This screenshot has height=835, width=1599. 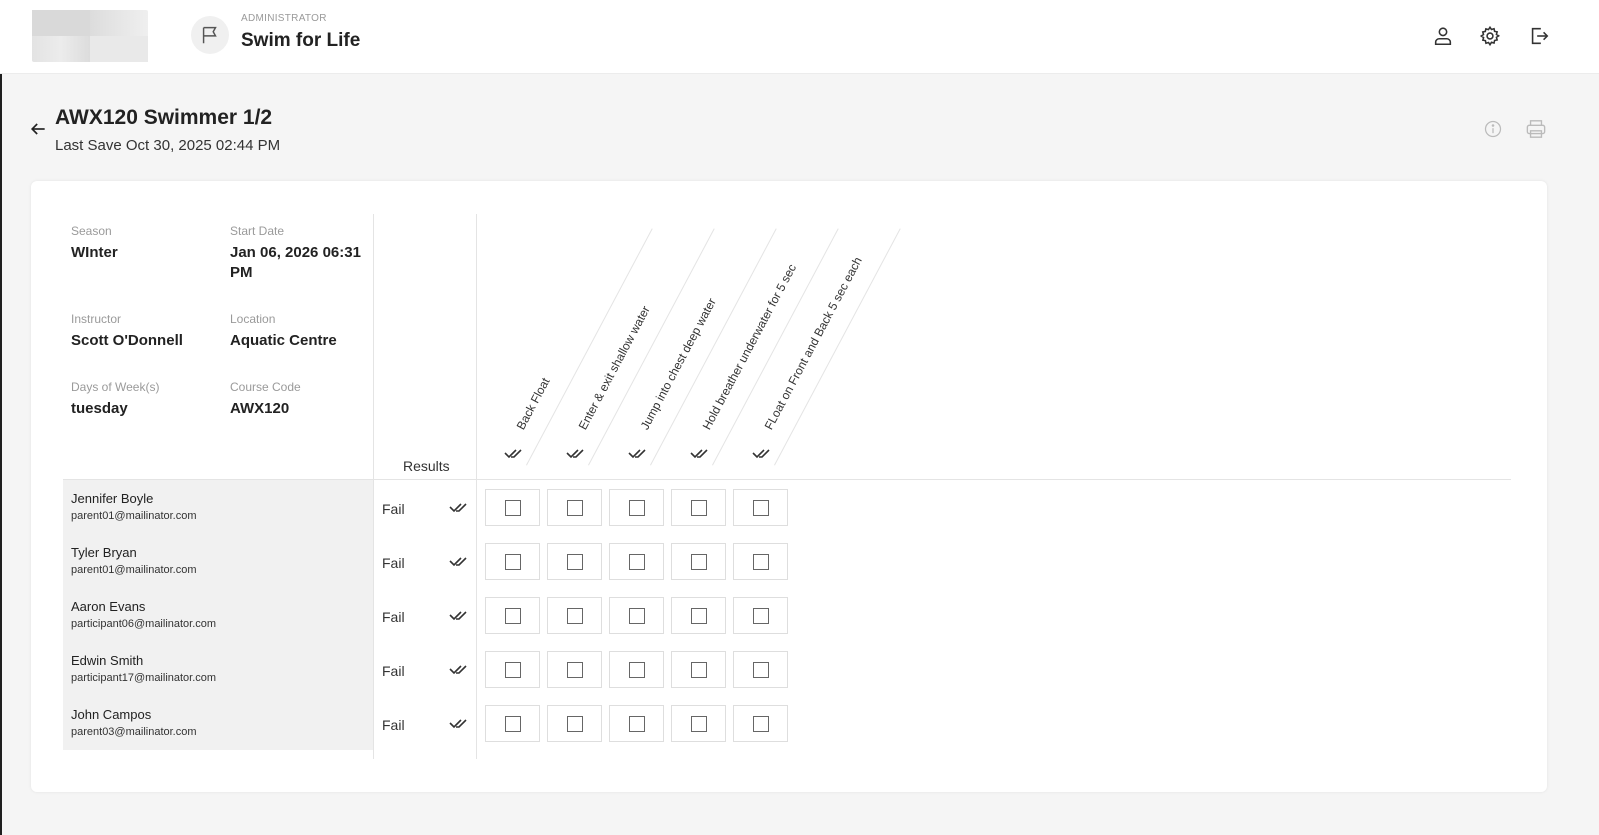 I want to click on top-header: ADMINISTRATOR Swim for Life, so click(x=799, y=37).